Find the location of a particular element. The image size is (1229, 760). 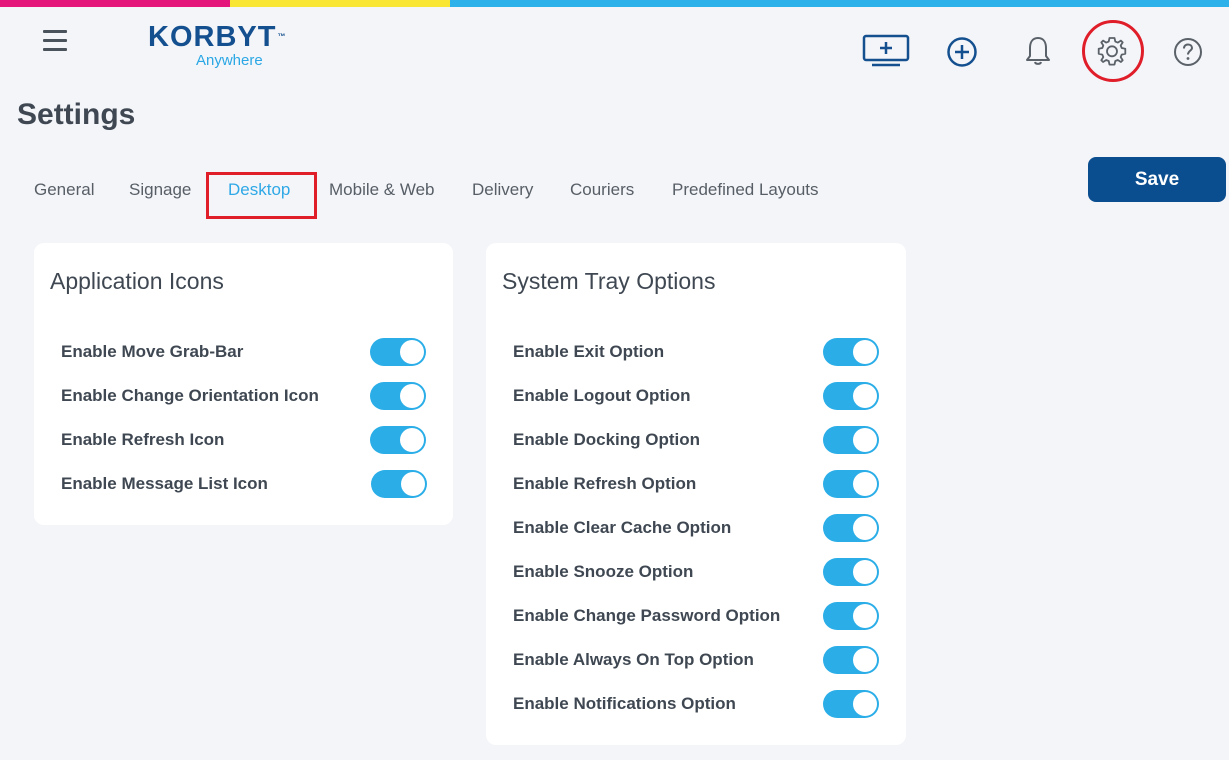

toggle-label: Enable Change Password Option is located at coordinates (647, 615).